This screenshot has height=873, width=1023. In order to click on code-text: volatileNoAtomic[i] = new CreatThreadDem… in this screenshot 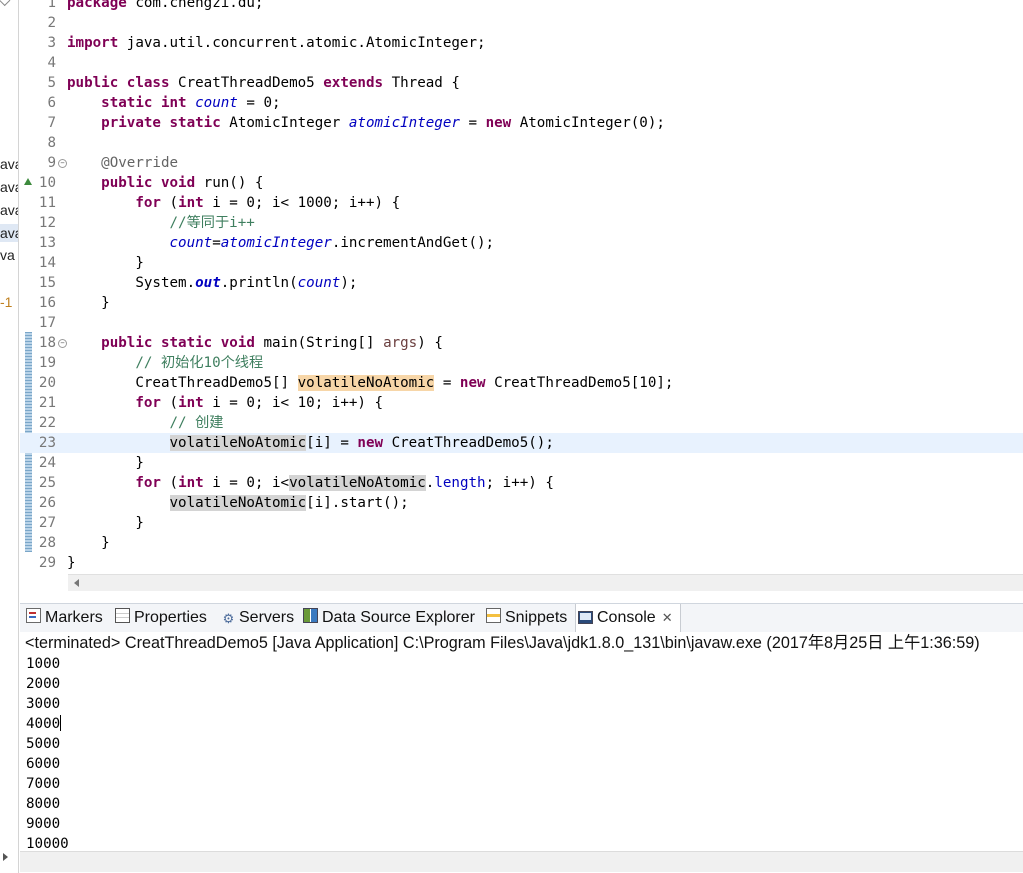, I will do `click(310, 443)`.